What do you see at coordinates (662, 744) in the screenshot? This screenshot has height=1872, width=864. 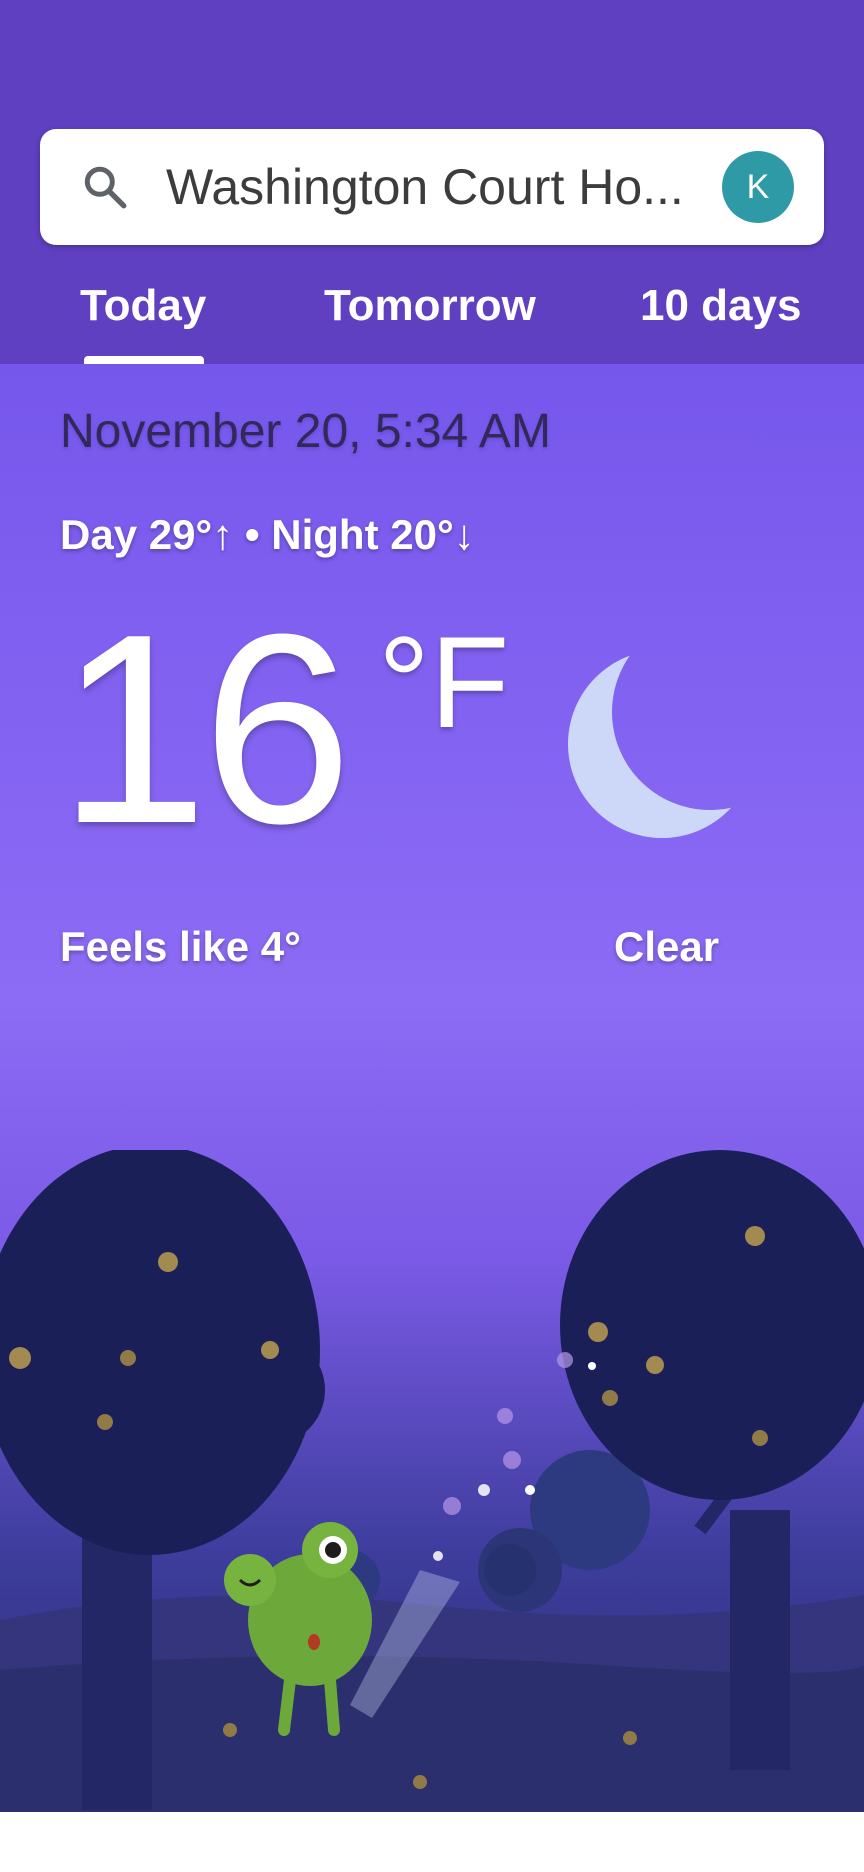 I see `moon-icon` at bounding box center [662, 744].